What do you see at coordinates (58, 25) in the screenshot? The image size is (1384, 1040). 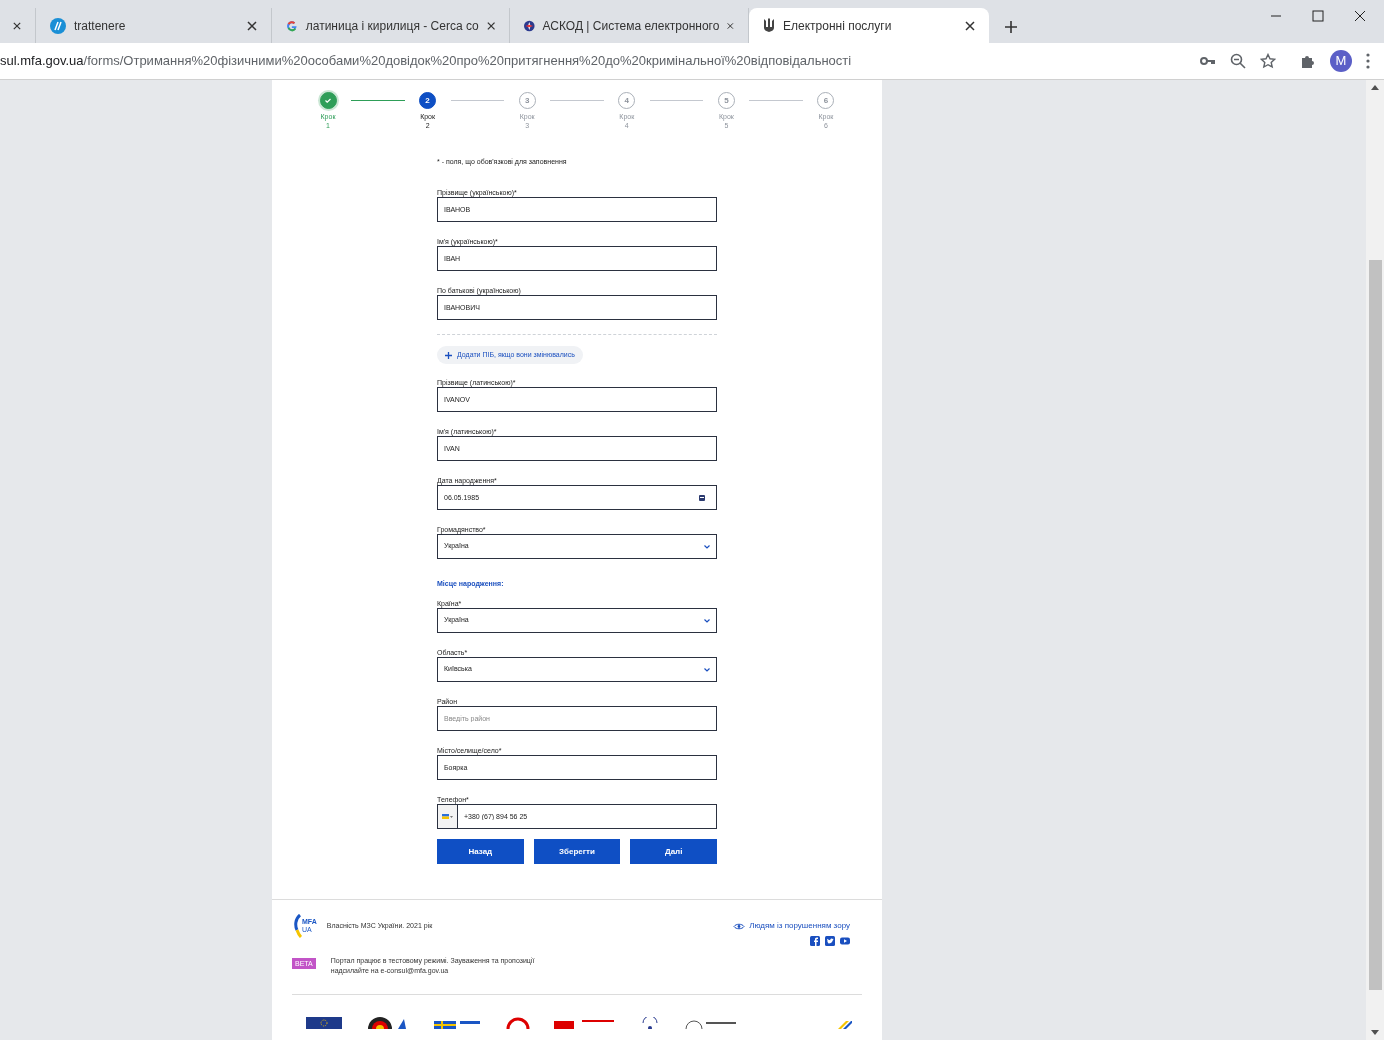 I see `hp-logo-icon` at bounding box center [58, 25].